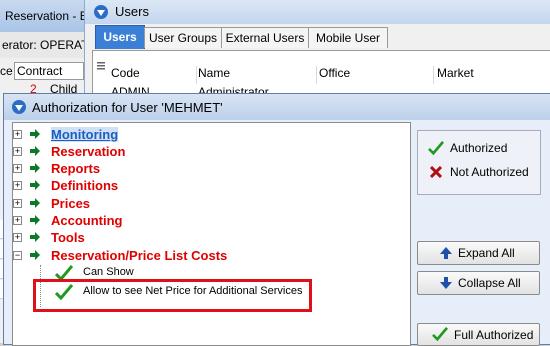  I want to click on tree-node-label: Reservation, so click(88, 151).